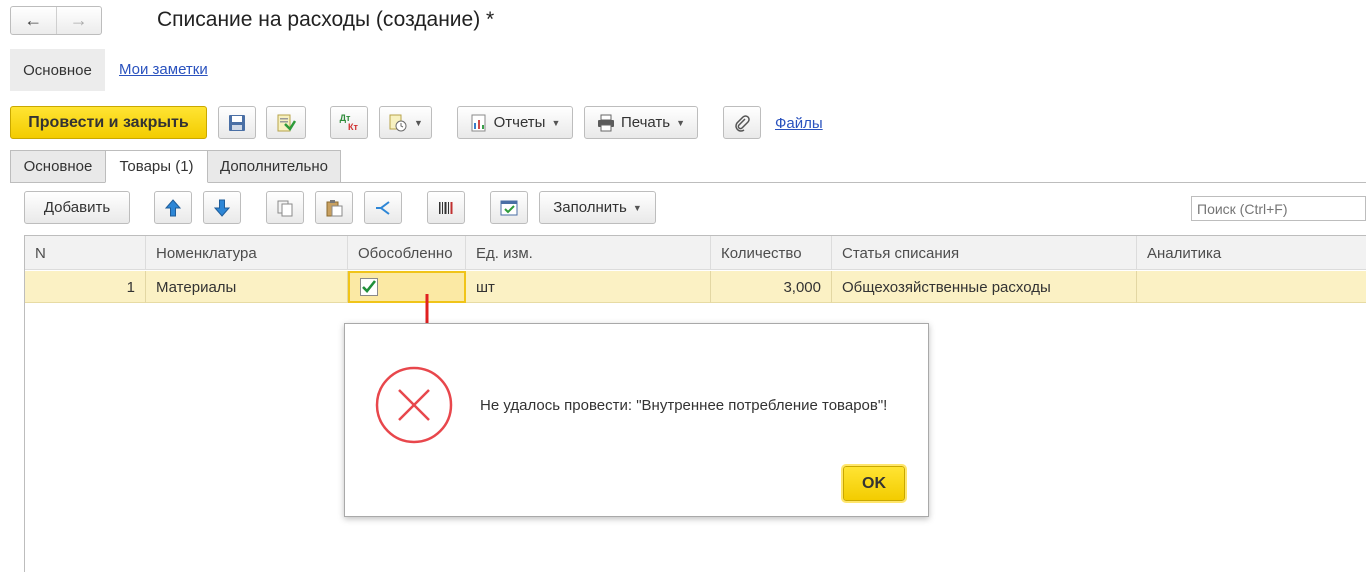  I want to click on clock-document-icon, so click(398, 122).